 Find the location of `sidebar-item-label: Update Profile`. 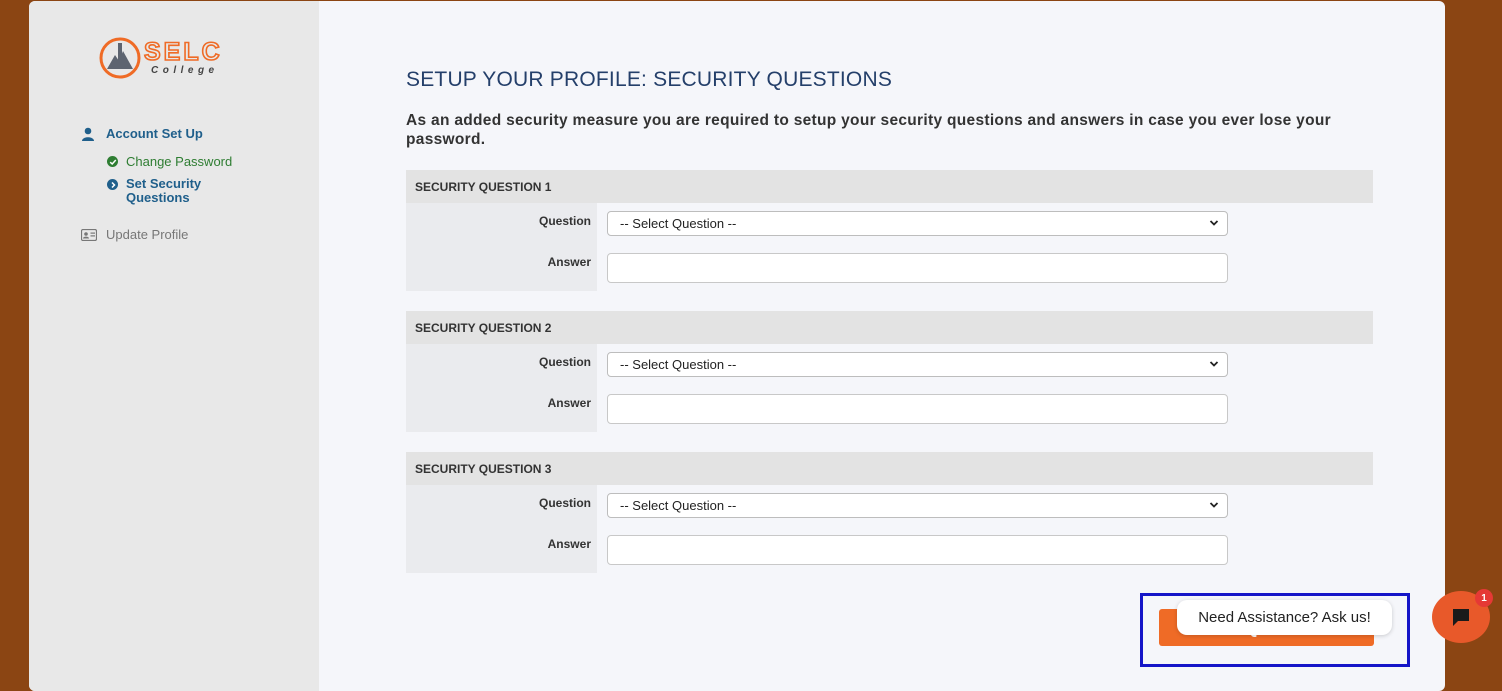

sidebar-item-label: Update Profile is located at coordinates (147, 234).